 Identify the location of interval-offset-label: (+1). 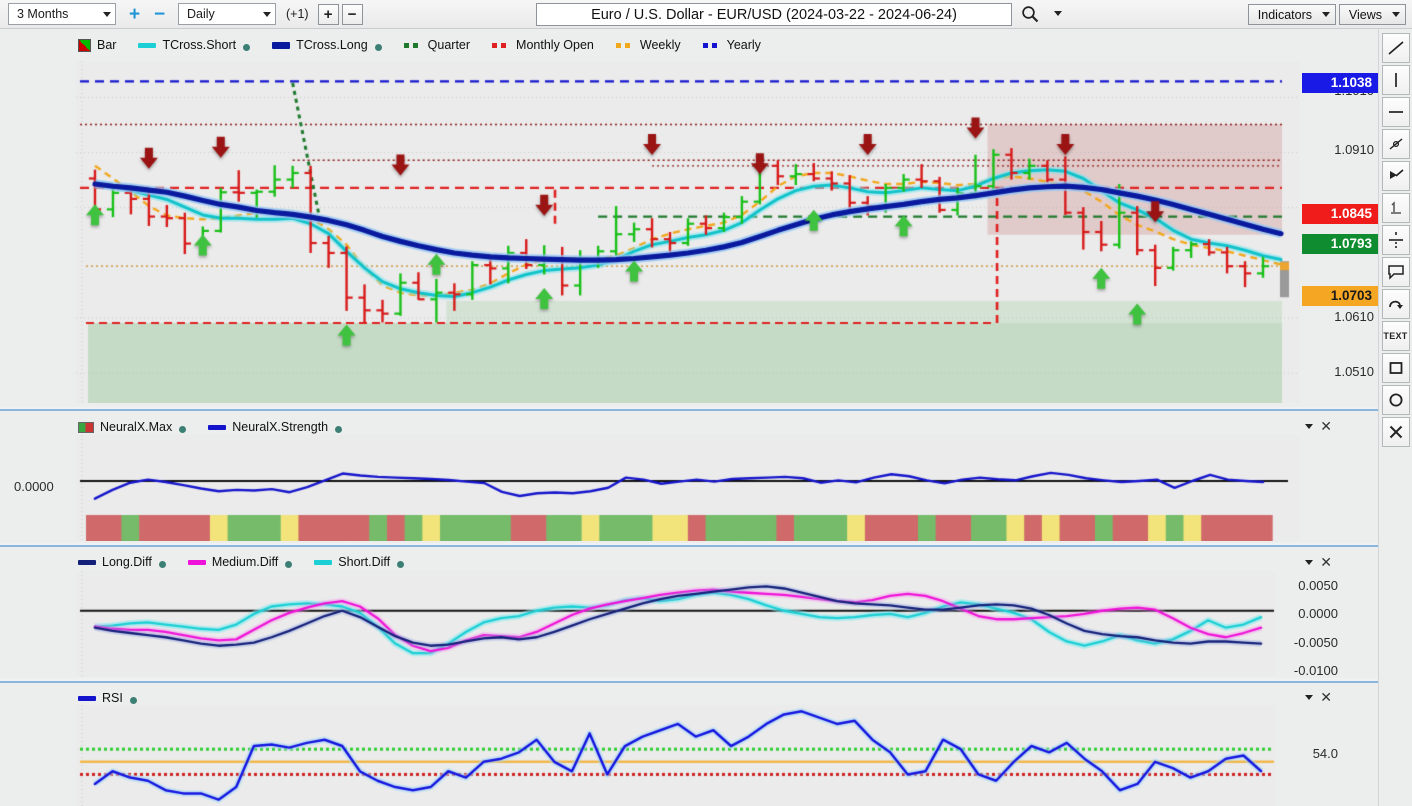
(297, 14).